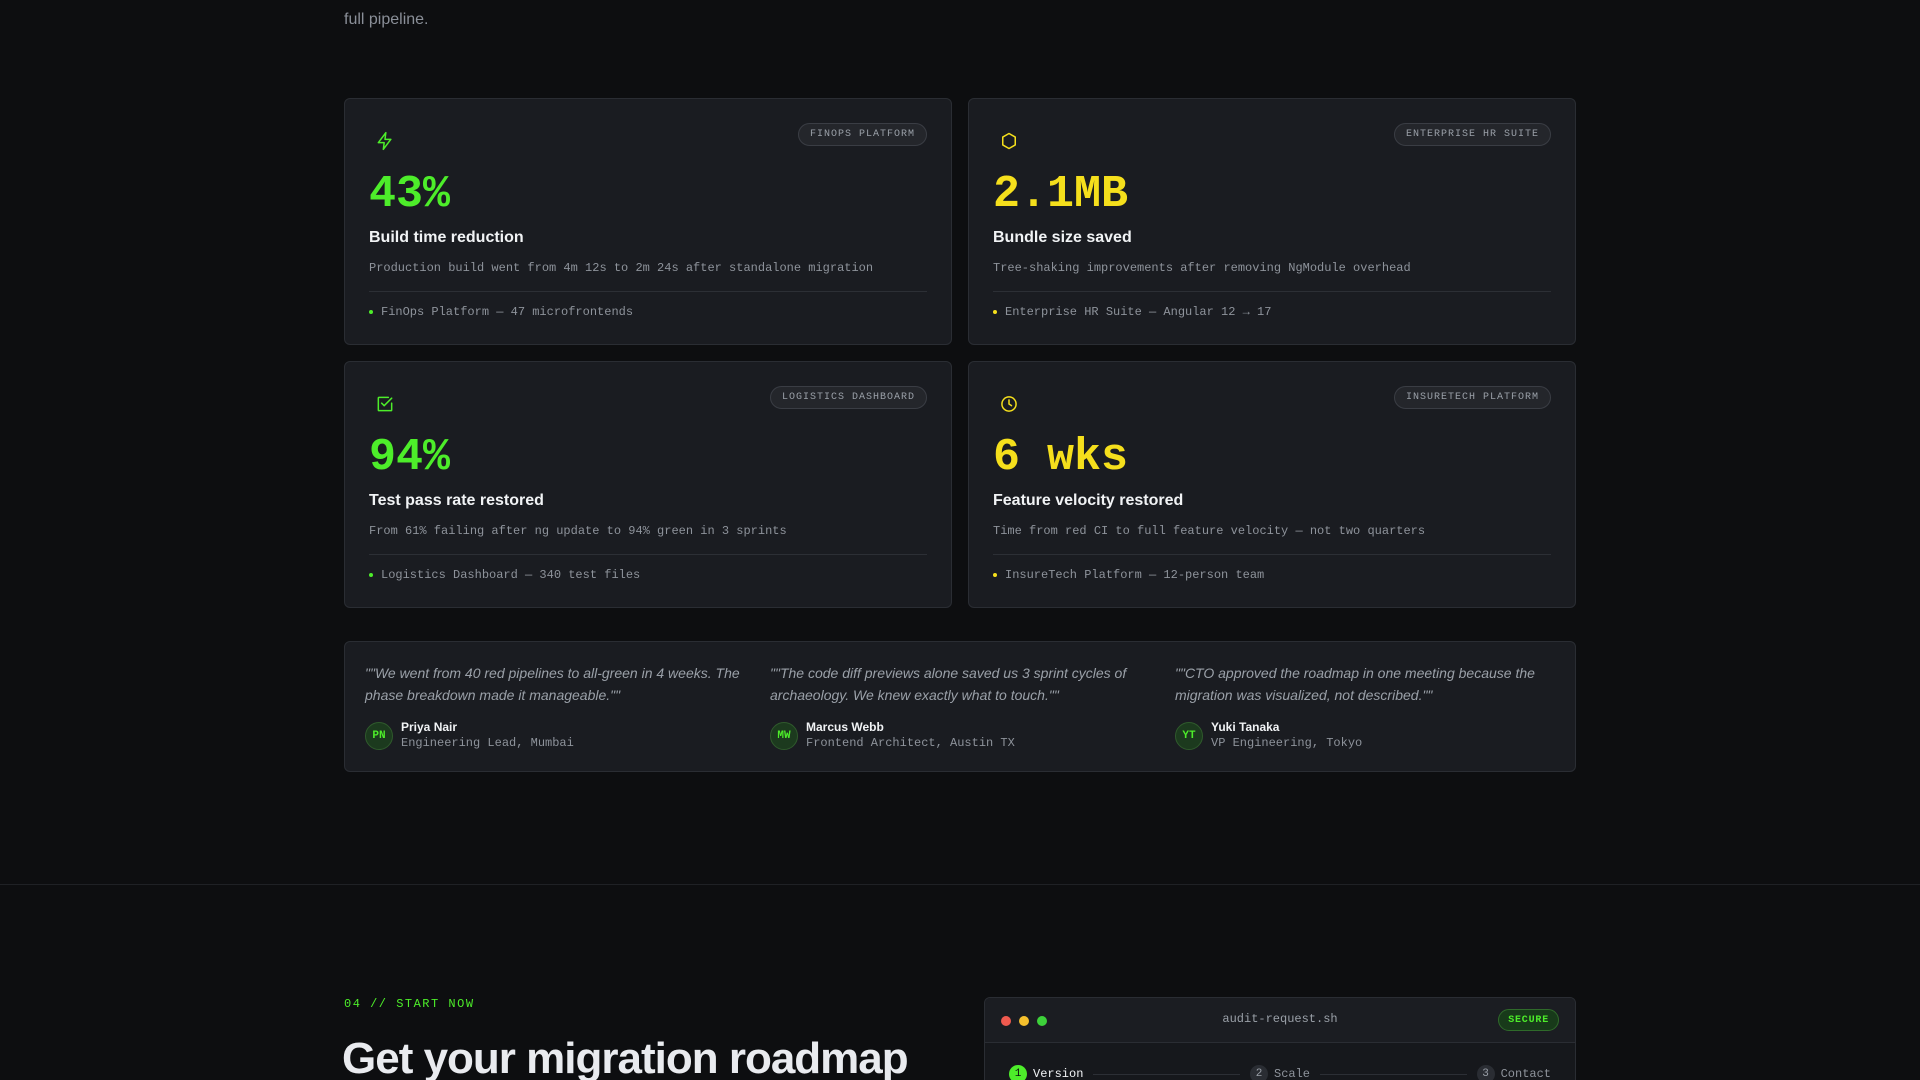  Describe the element at coordinates (1009, 404) in the screenshot. I see `clock-icon` at that location.